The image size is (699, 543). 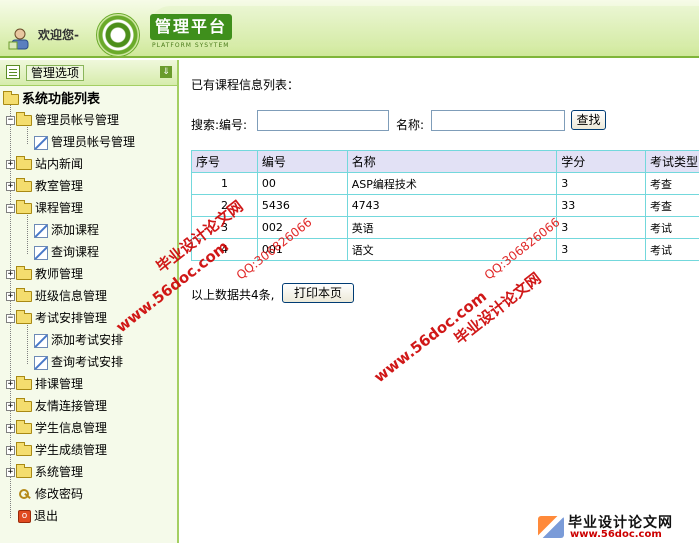 What do you see at coordinates (87, 340) in the screenshot?
I see `sidebar-subitem-label: 添加考试安排` at bounding box center [87, 340].